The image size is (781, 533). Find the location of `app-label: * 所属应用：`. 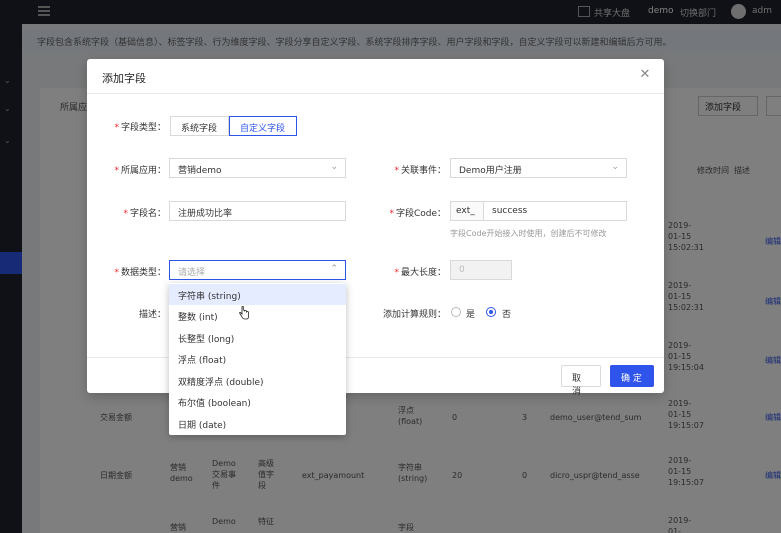

app-label: * 所属应用： is located at coordinates (140, 171).